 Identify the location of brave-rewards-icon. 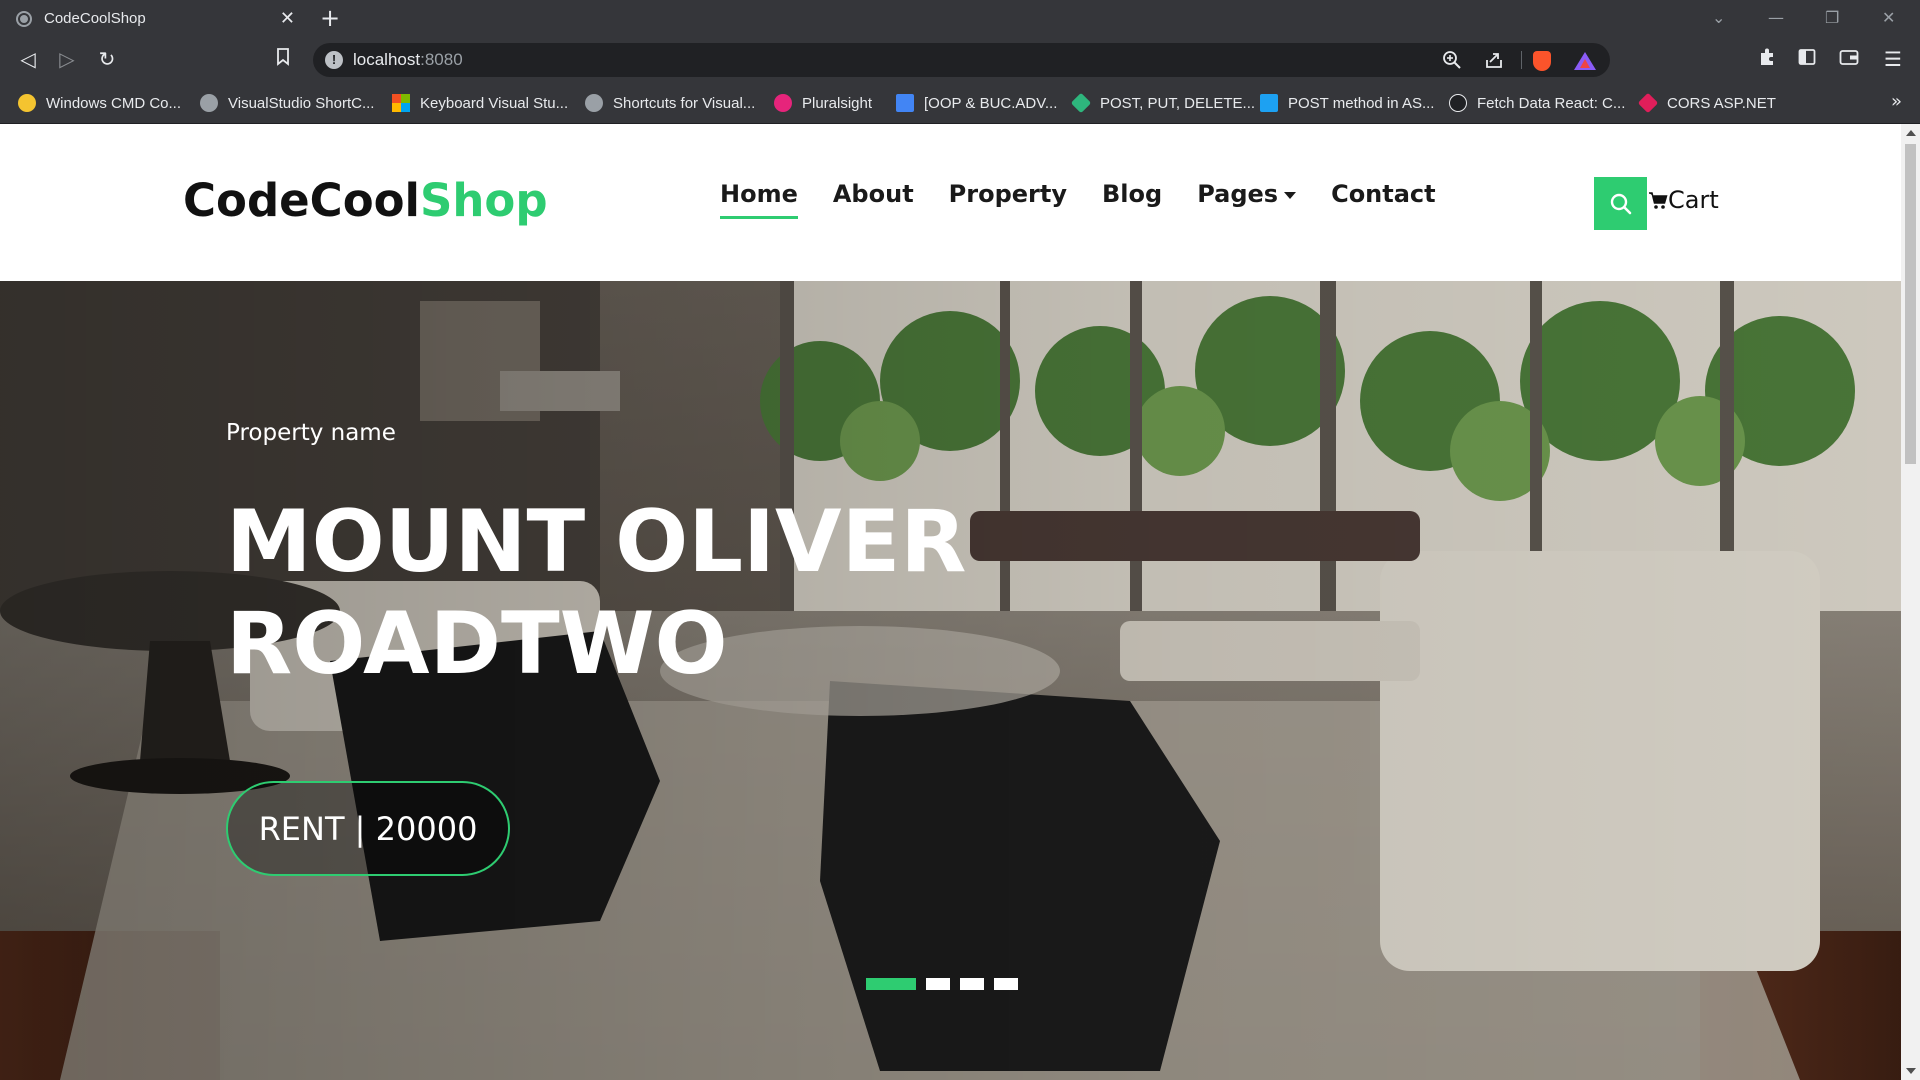
(1585, 61).